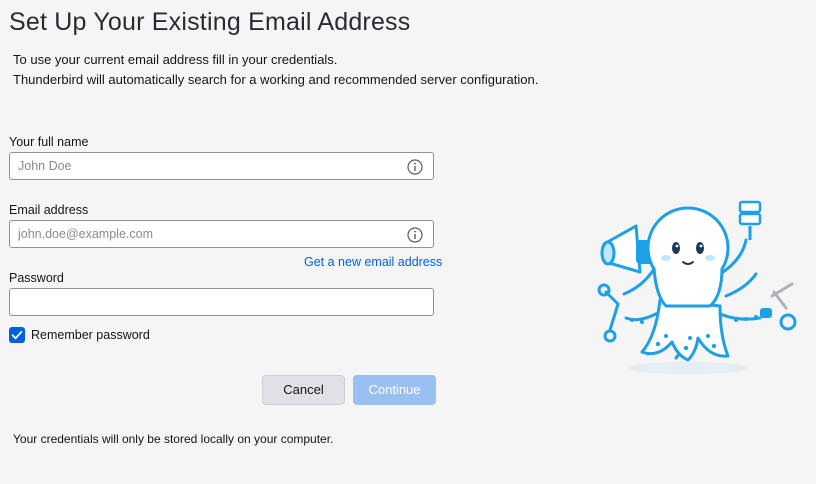 The width and height of the screenshot is (816, 484). Describe the element at coordinates (778, 306) in the screenshot. I see `scissors-icon` at that location.